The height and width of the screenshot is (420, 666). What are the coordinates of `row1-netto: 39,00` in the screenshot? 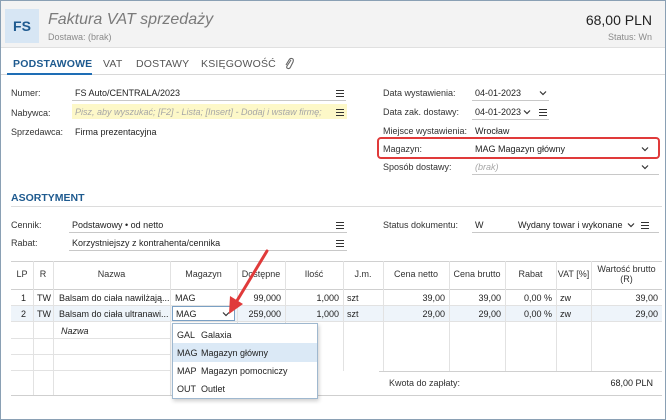 It's located at (414, 298).